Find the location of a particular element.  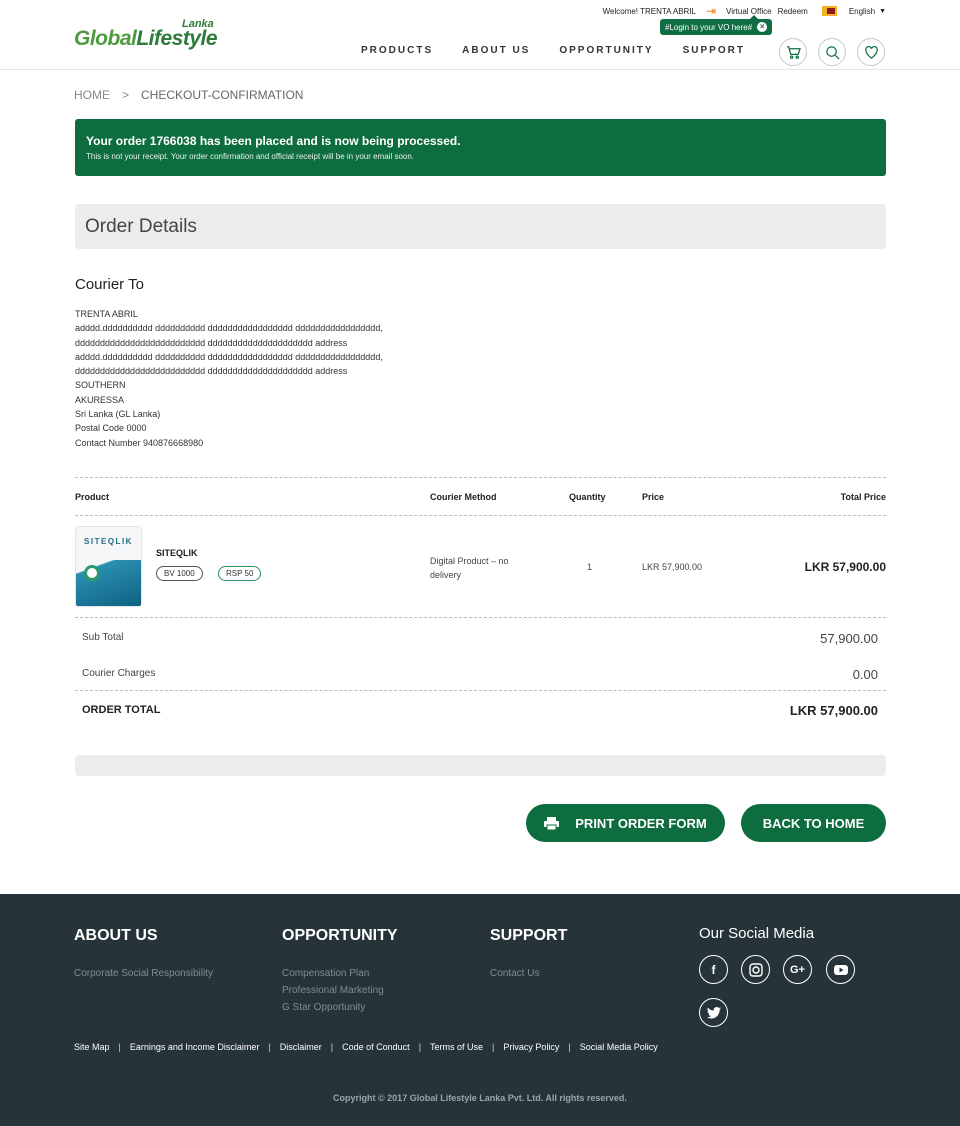

order-total-label: ORDER TOTAL is located at coordinates (121, 710).